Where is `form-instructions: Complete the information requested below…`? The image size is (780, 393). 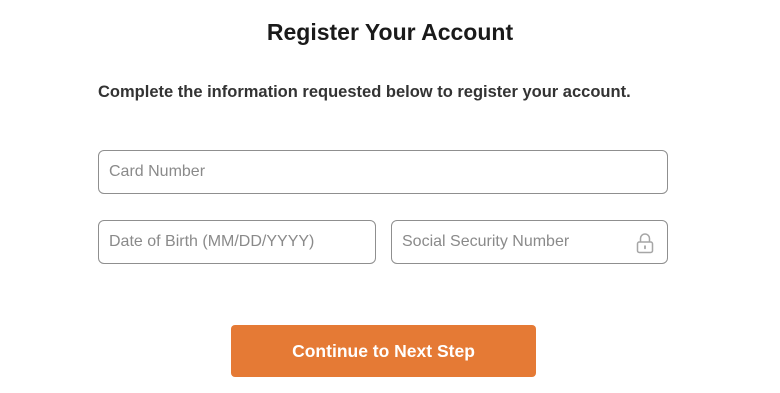
form-instructions: Complete the information requested below… is located at coordinates (364, 92).